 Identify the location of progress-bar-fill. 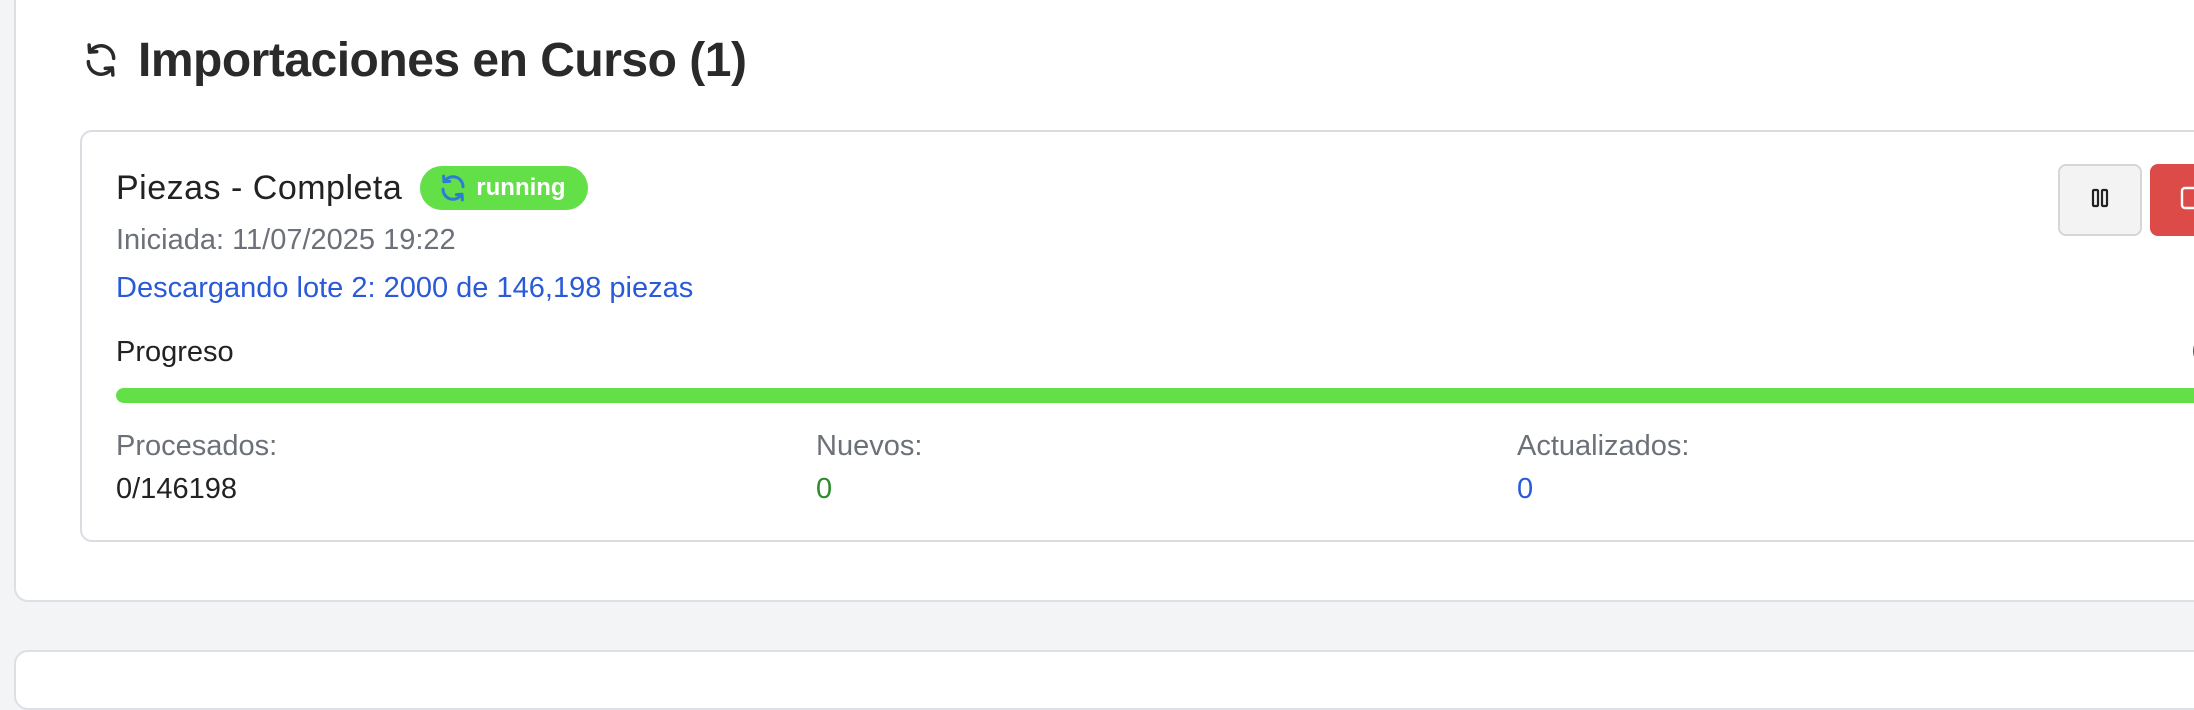
(1155, 395).